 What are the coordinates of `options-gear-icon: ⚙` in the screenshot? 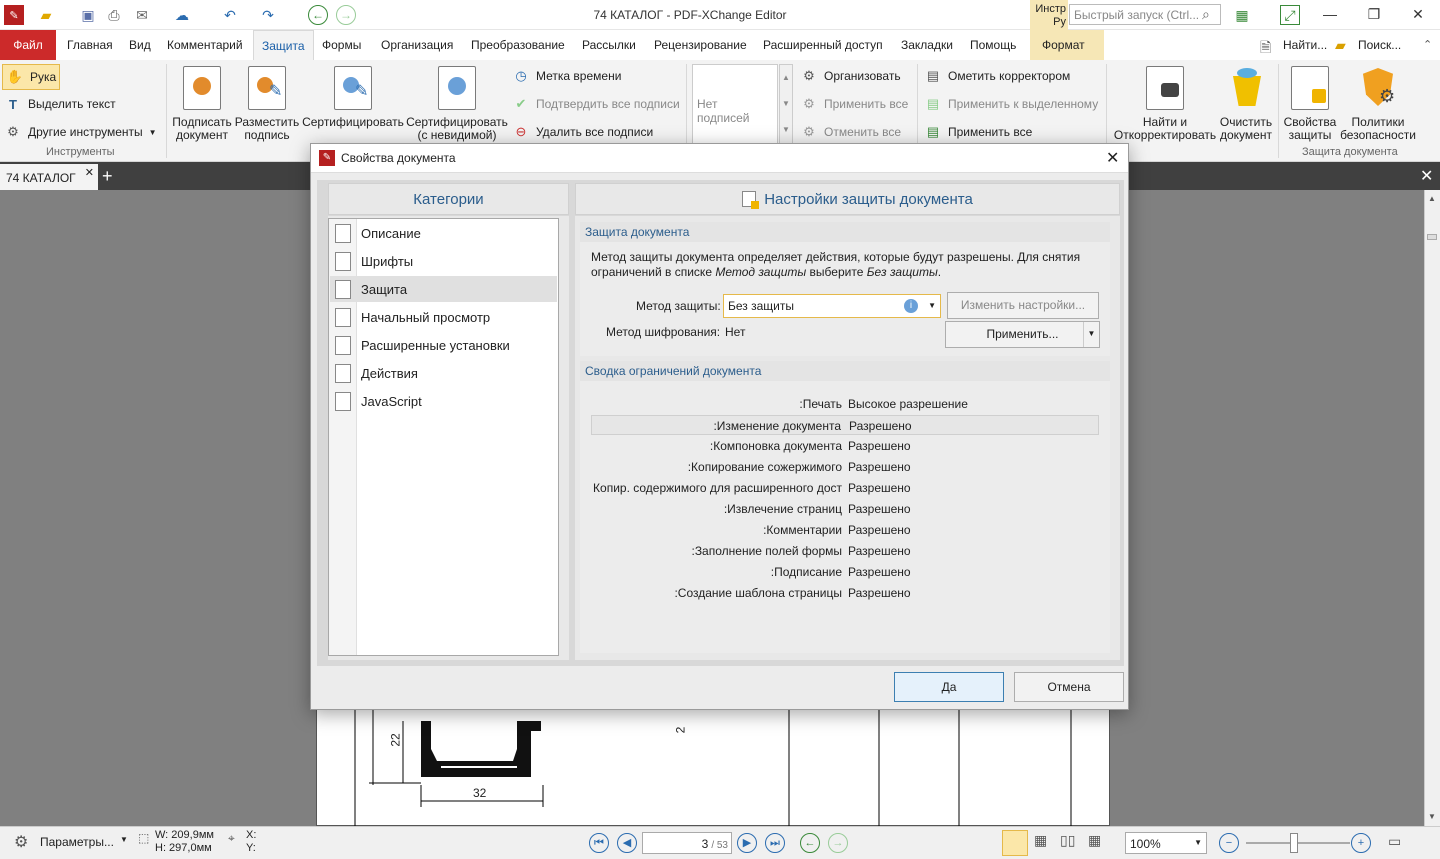 It's located at (21, 842).